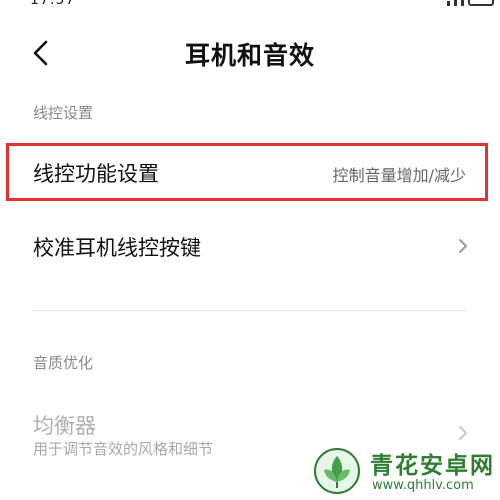 This screenshot has height=500, width=500. I want to click on battery-icon, so click(481, 3).